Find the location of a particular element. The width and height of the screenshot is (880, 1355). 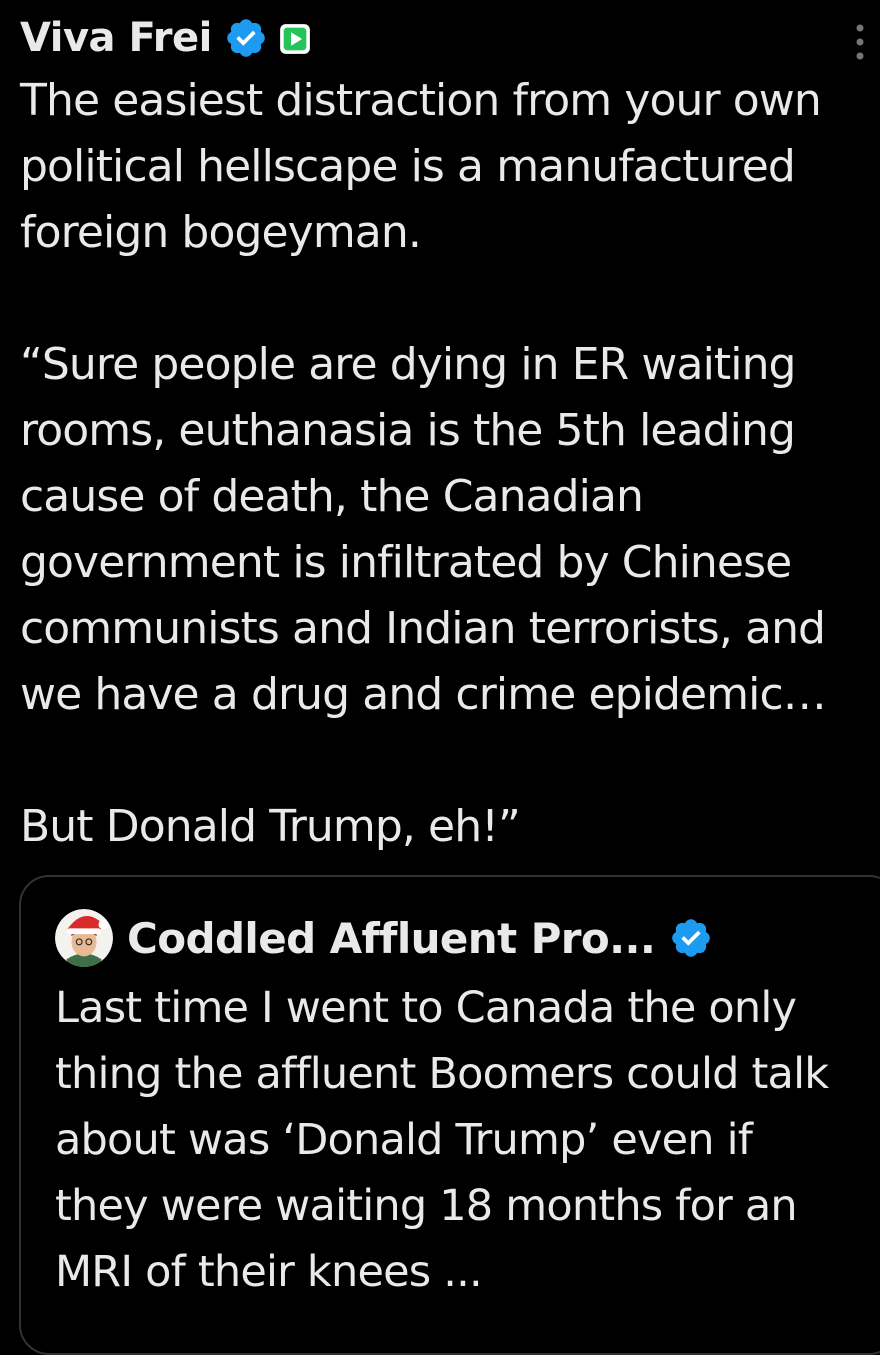

tweet-header: Viva Frei is located at coordinates (166, 38).